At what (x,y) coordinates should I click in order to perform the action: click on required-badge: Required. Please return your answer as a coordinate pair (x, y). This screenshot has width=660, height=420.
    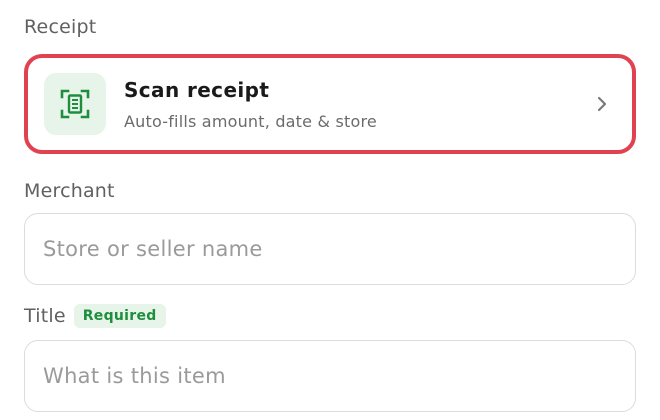
    Looking at the image, I should click on (119, 316).